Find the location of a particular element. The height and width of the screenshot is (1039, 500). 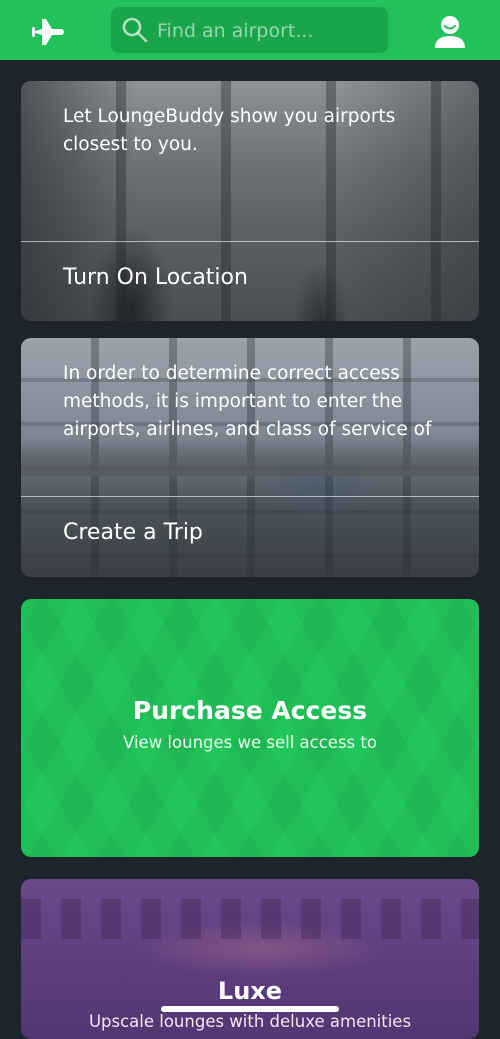

search-field is located at coordinates (249, 31).